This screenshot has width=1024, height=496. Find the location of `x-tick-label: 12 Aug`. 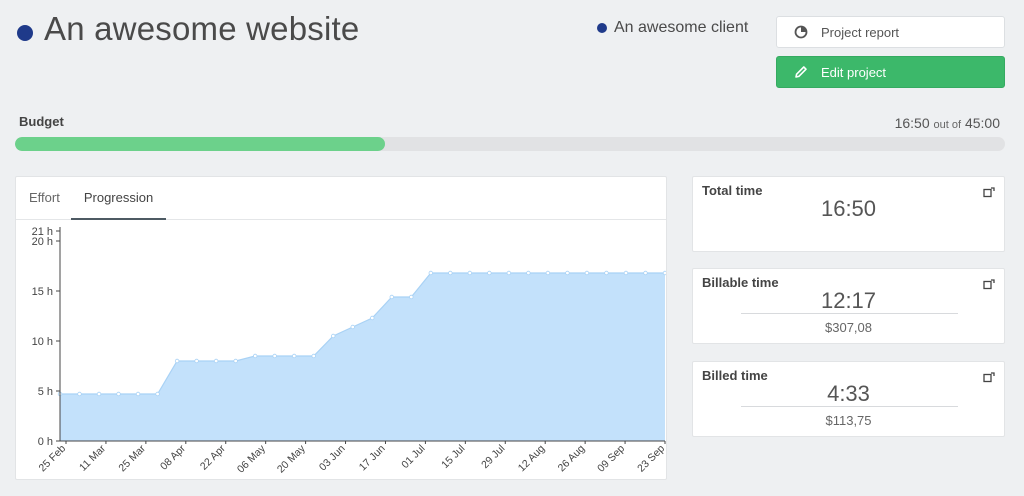

x-tick-label: 12 Aug is located at coordinates (532, 459).